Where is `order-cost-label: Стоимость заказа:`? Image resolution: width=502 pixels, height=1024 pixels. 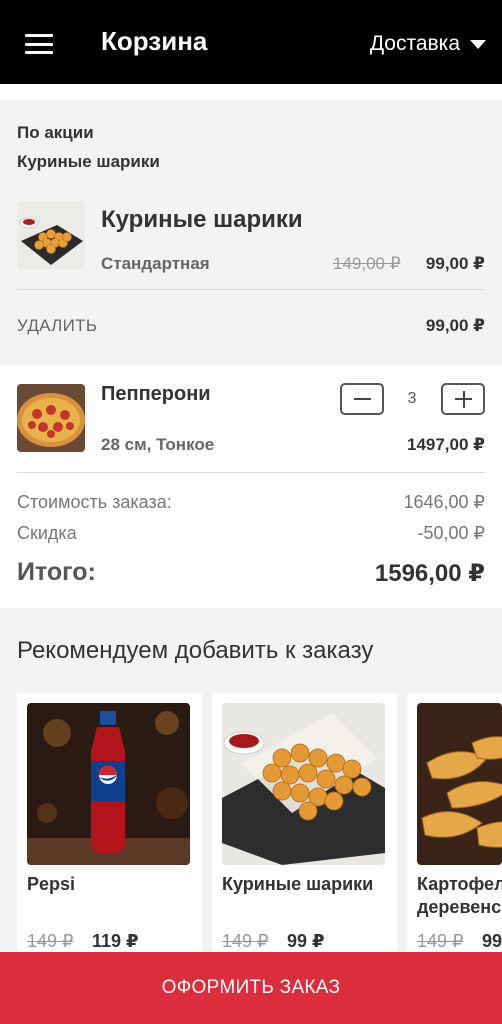
order-cost-label: Стоимость заказа: is located at coordinates (94, 502).